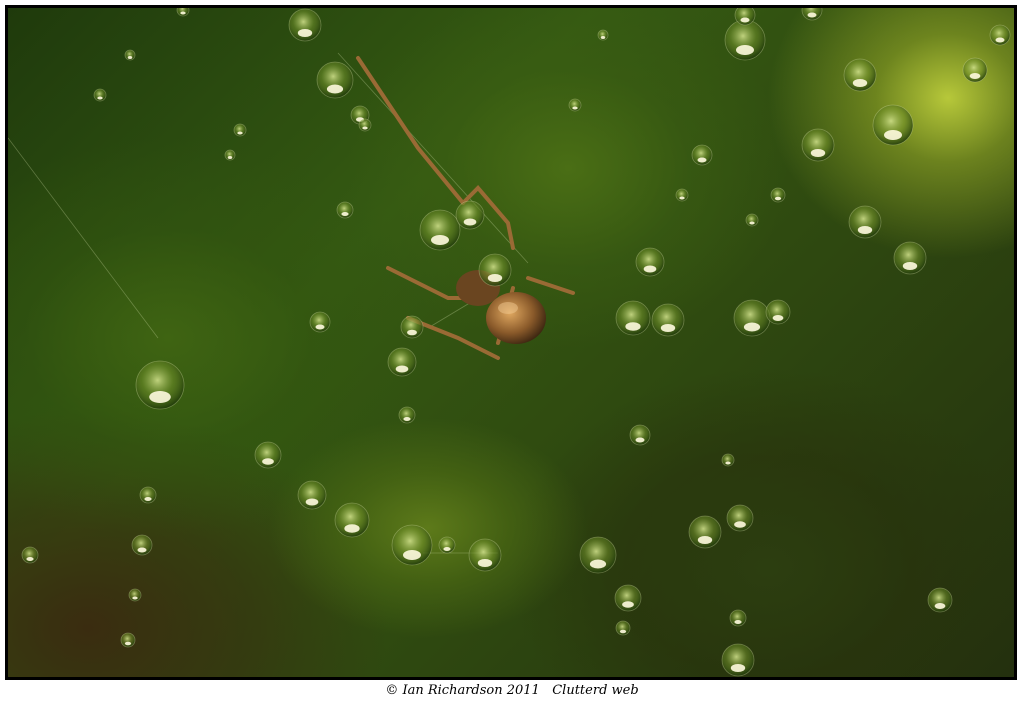 This screenshot has width=1024, height=705. I want to click on photo-caption: © Ian Richardson 2011 Clutterd web, so click(512, 691).